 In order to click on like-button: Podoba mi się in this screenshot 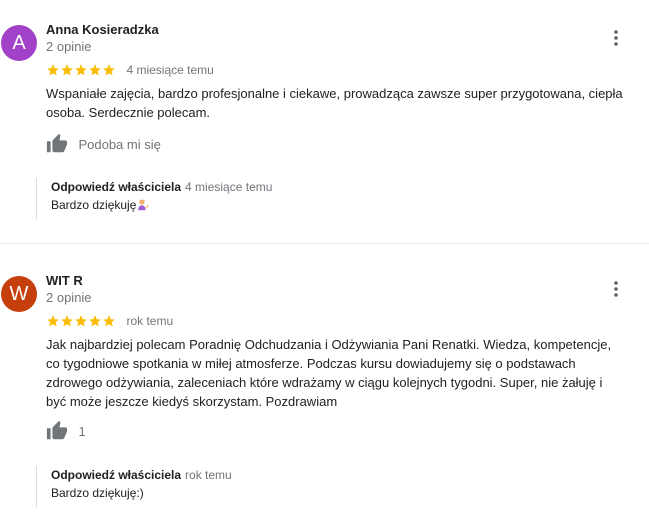, I will do `click(103, 144)`.